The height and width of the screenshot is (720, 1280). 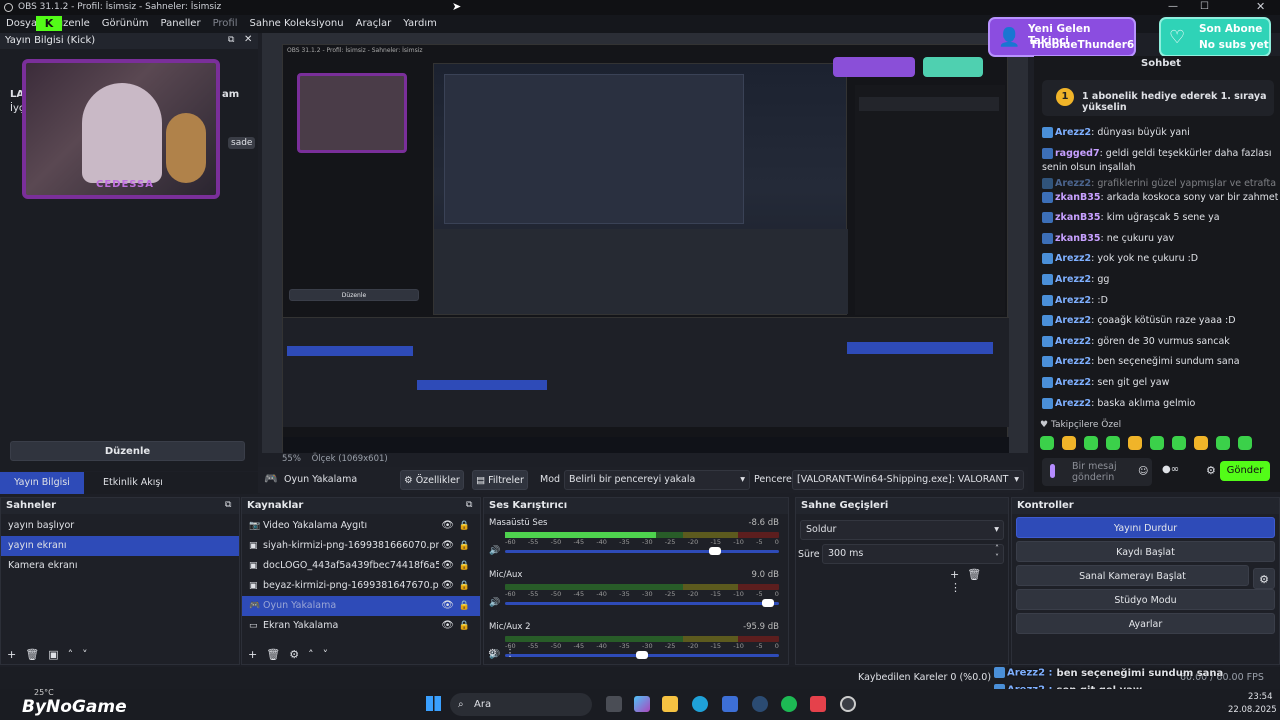 What do you see at coordinates (297, 24) in the screenshot?
I see `menu-scene-collection: Sahne Koleksiyonu` at bounding box center [297, 24].